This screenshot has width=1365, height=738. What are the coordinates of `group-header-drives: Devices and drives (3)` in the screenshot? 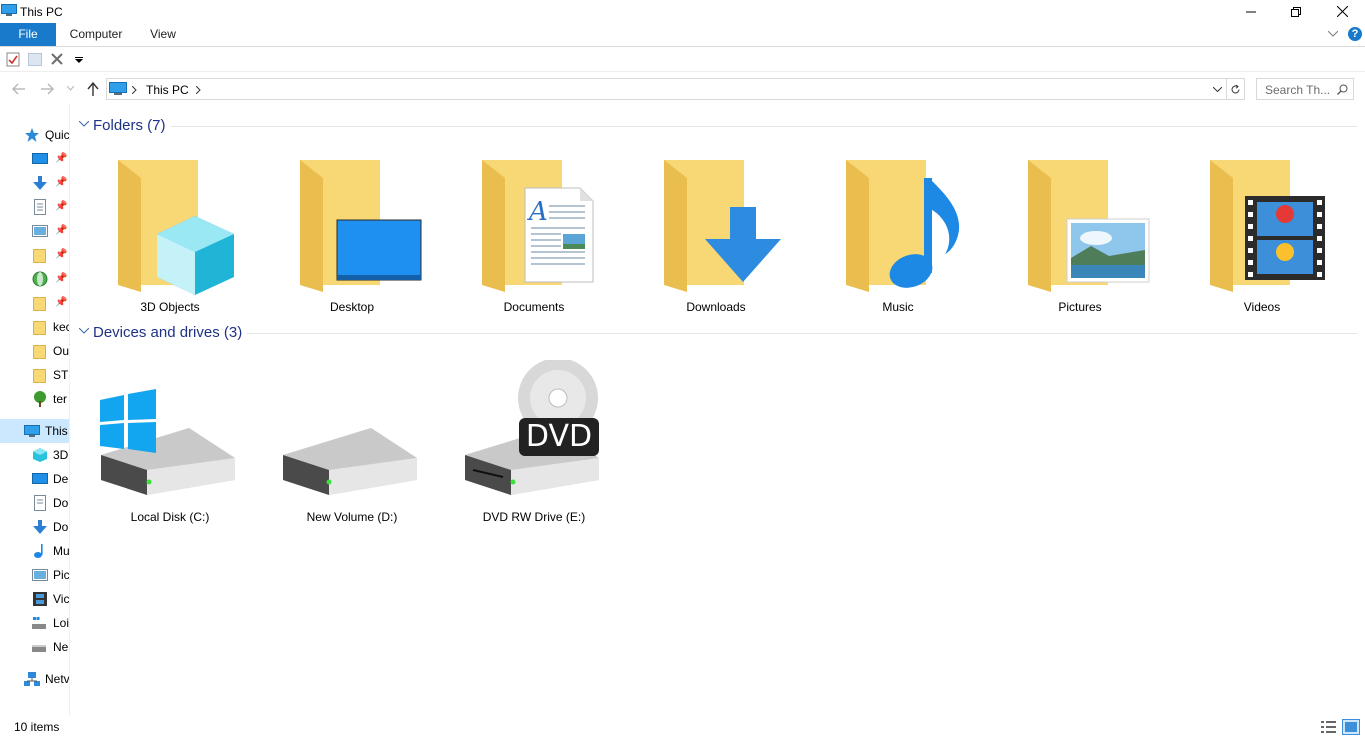 It's located at (718, 333).